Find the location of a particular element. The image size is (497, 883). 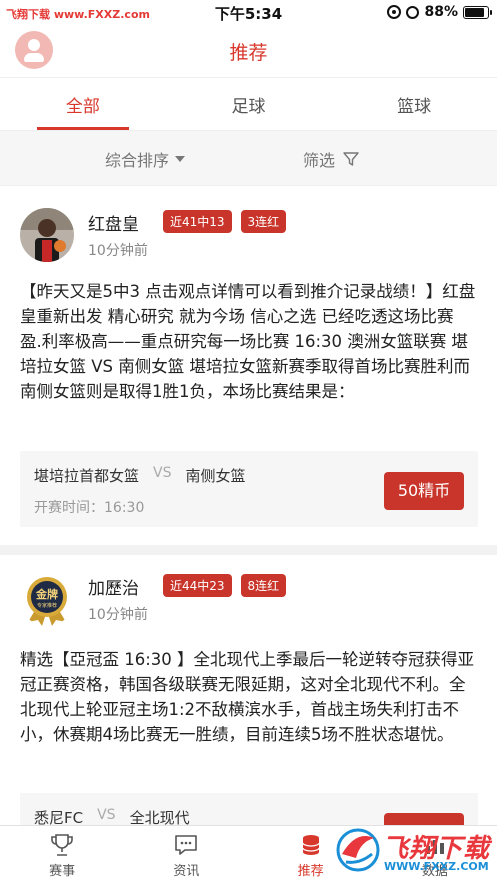

match-start-time: 开赛时间：16:30 is located at coordinates (89, 508).